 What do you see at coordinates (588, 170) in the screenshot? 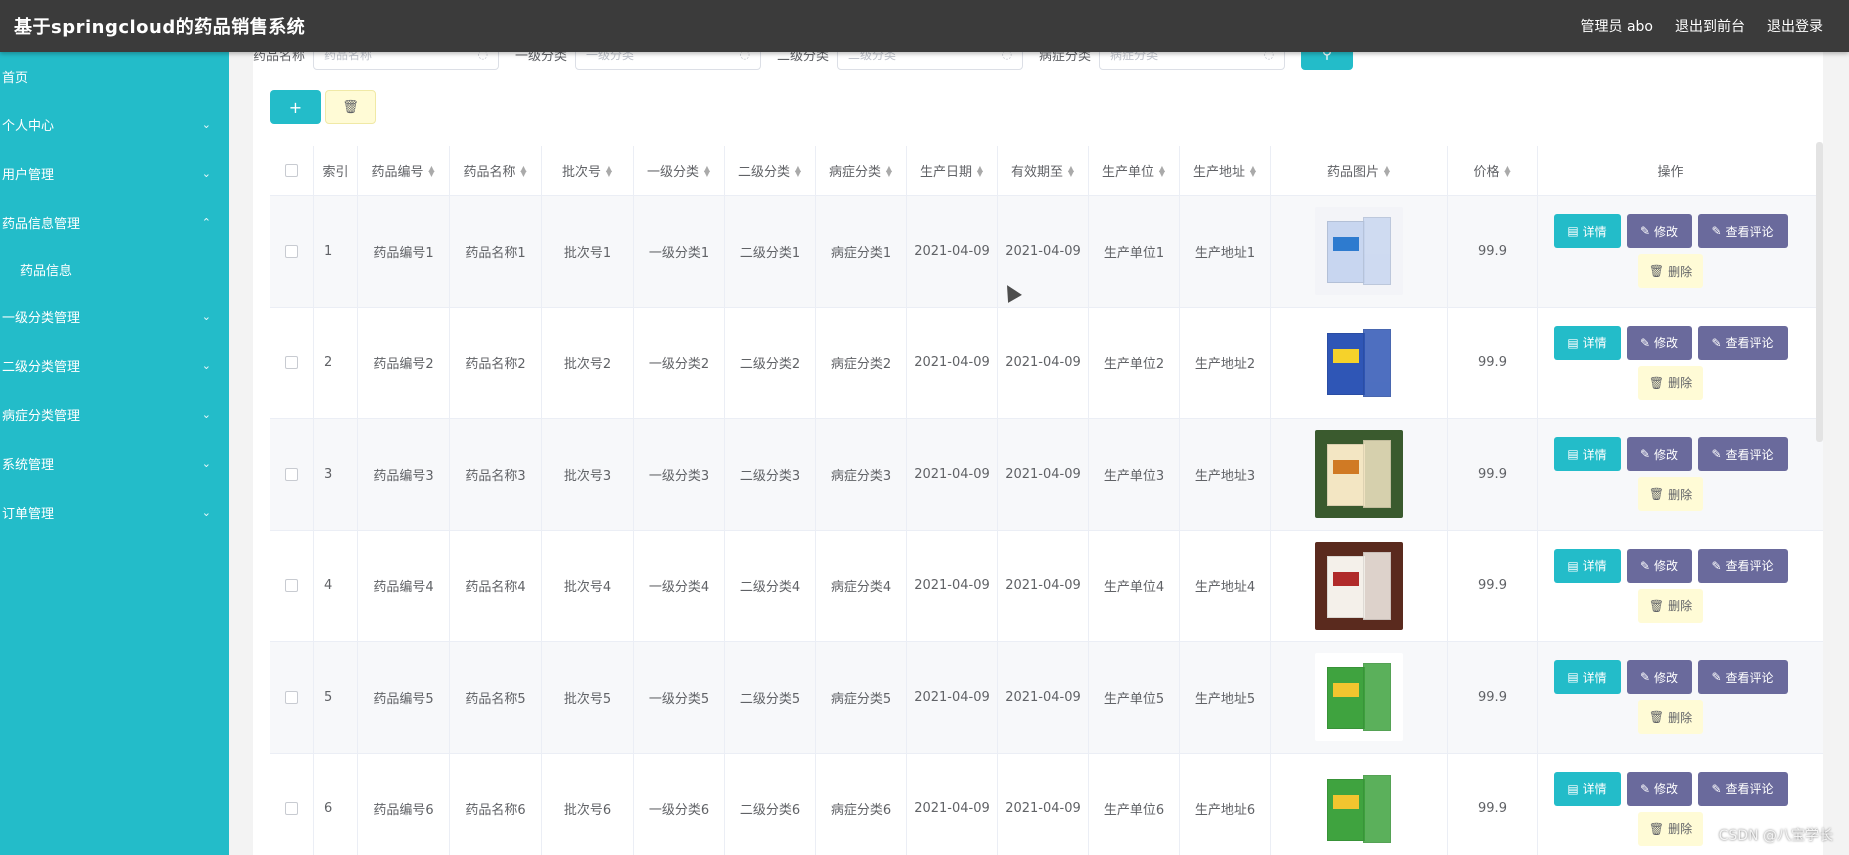
I see `column-header: 批次号 ▲ ▼` at bounding box center [588, 170].